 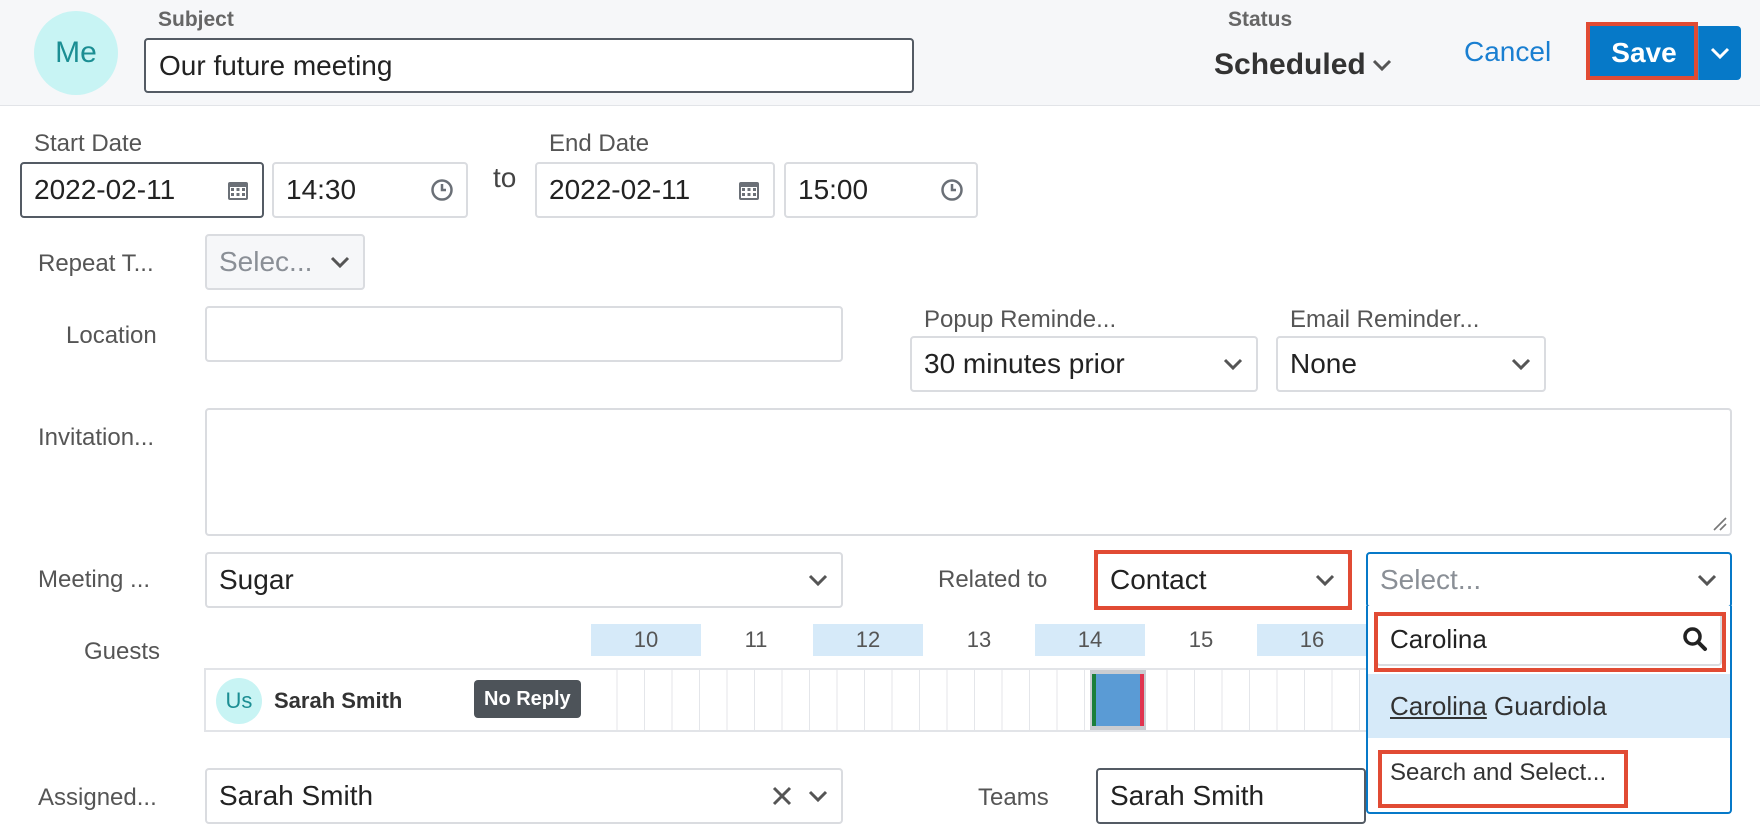 I want to click on location-input, so click(x=524, y=334).